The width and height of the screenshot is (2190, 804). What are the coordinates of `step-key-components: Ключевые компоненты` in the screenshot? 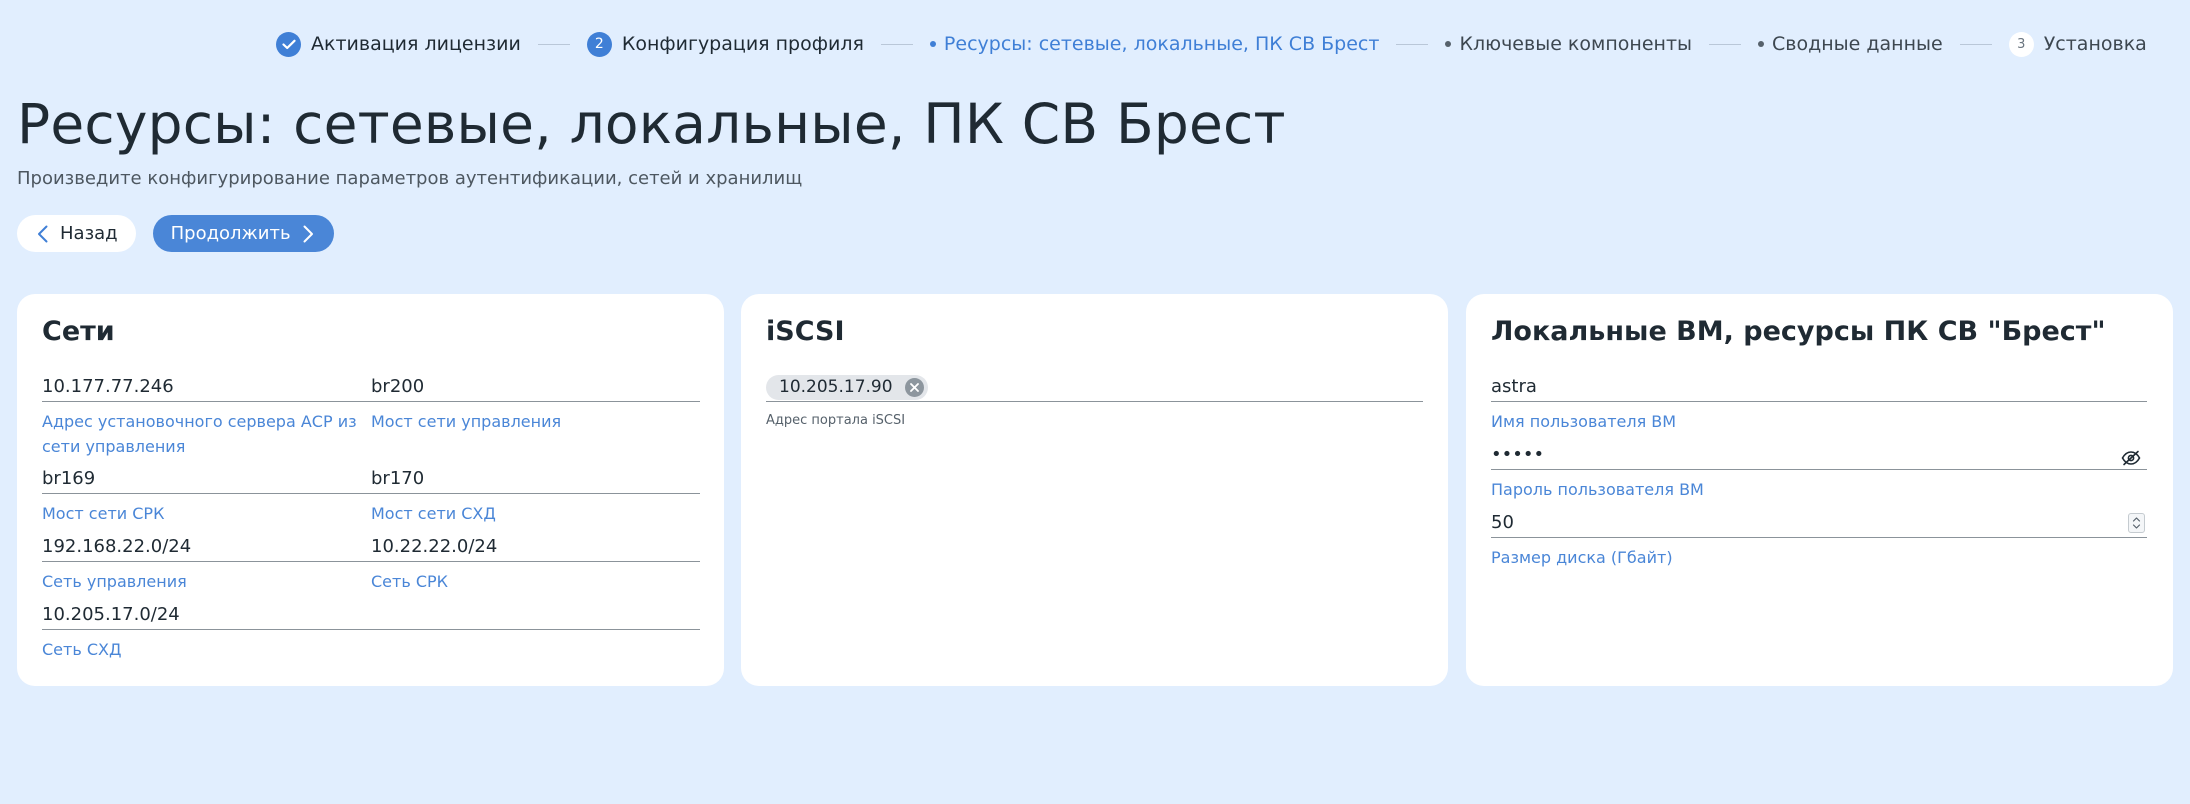 It's located at (1568, 44).